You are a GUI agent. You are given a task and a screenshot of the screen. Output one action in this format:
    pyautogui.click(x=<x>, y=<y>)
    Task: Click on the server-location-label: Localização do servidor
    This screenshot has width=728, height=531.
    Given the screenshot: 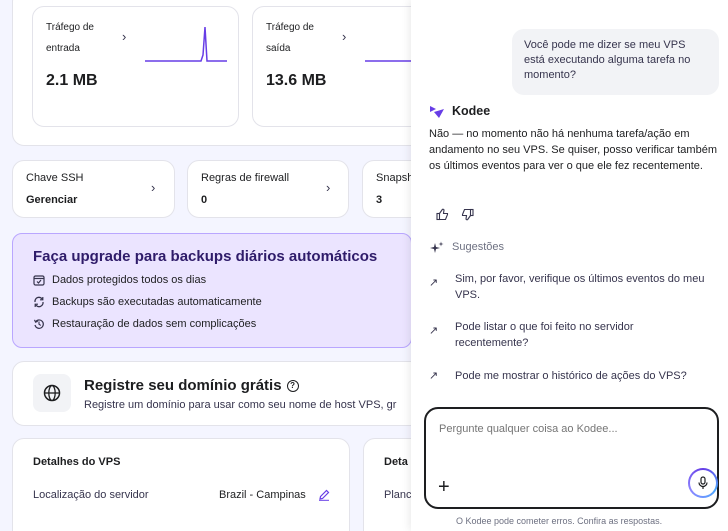 What is the action you would take?
    pyautogui.click(x=91, y=495)
    